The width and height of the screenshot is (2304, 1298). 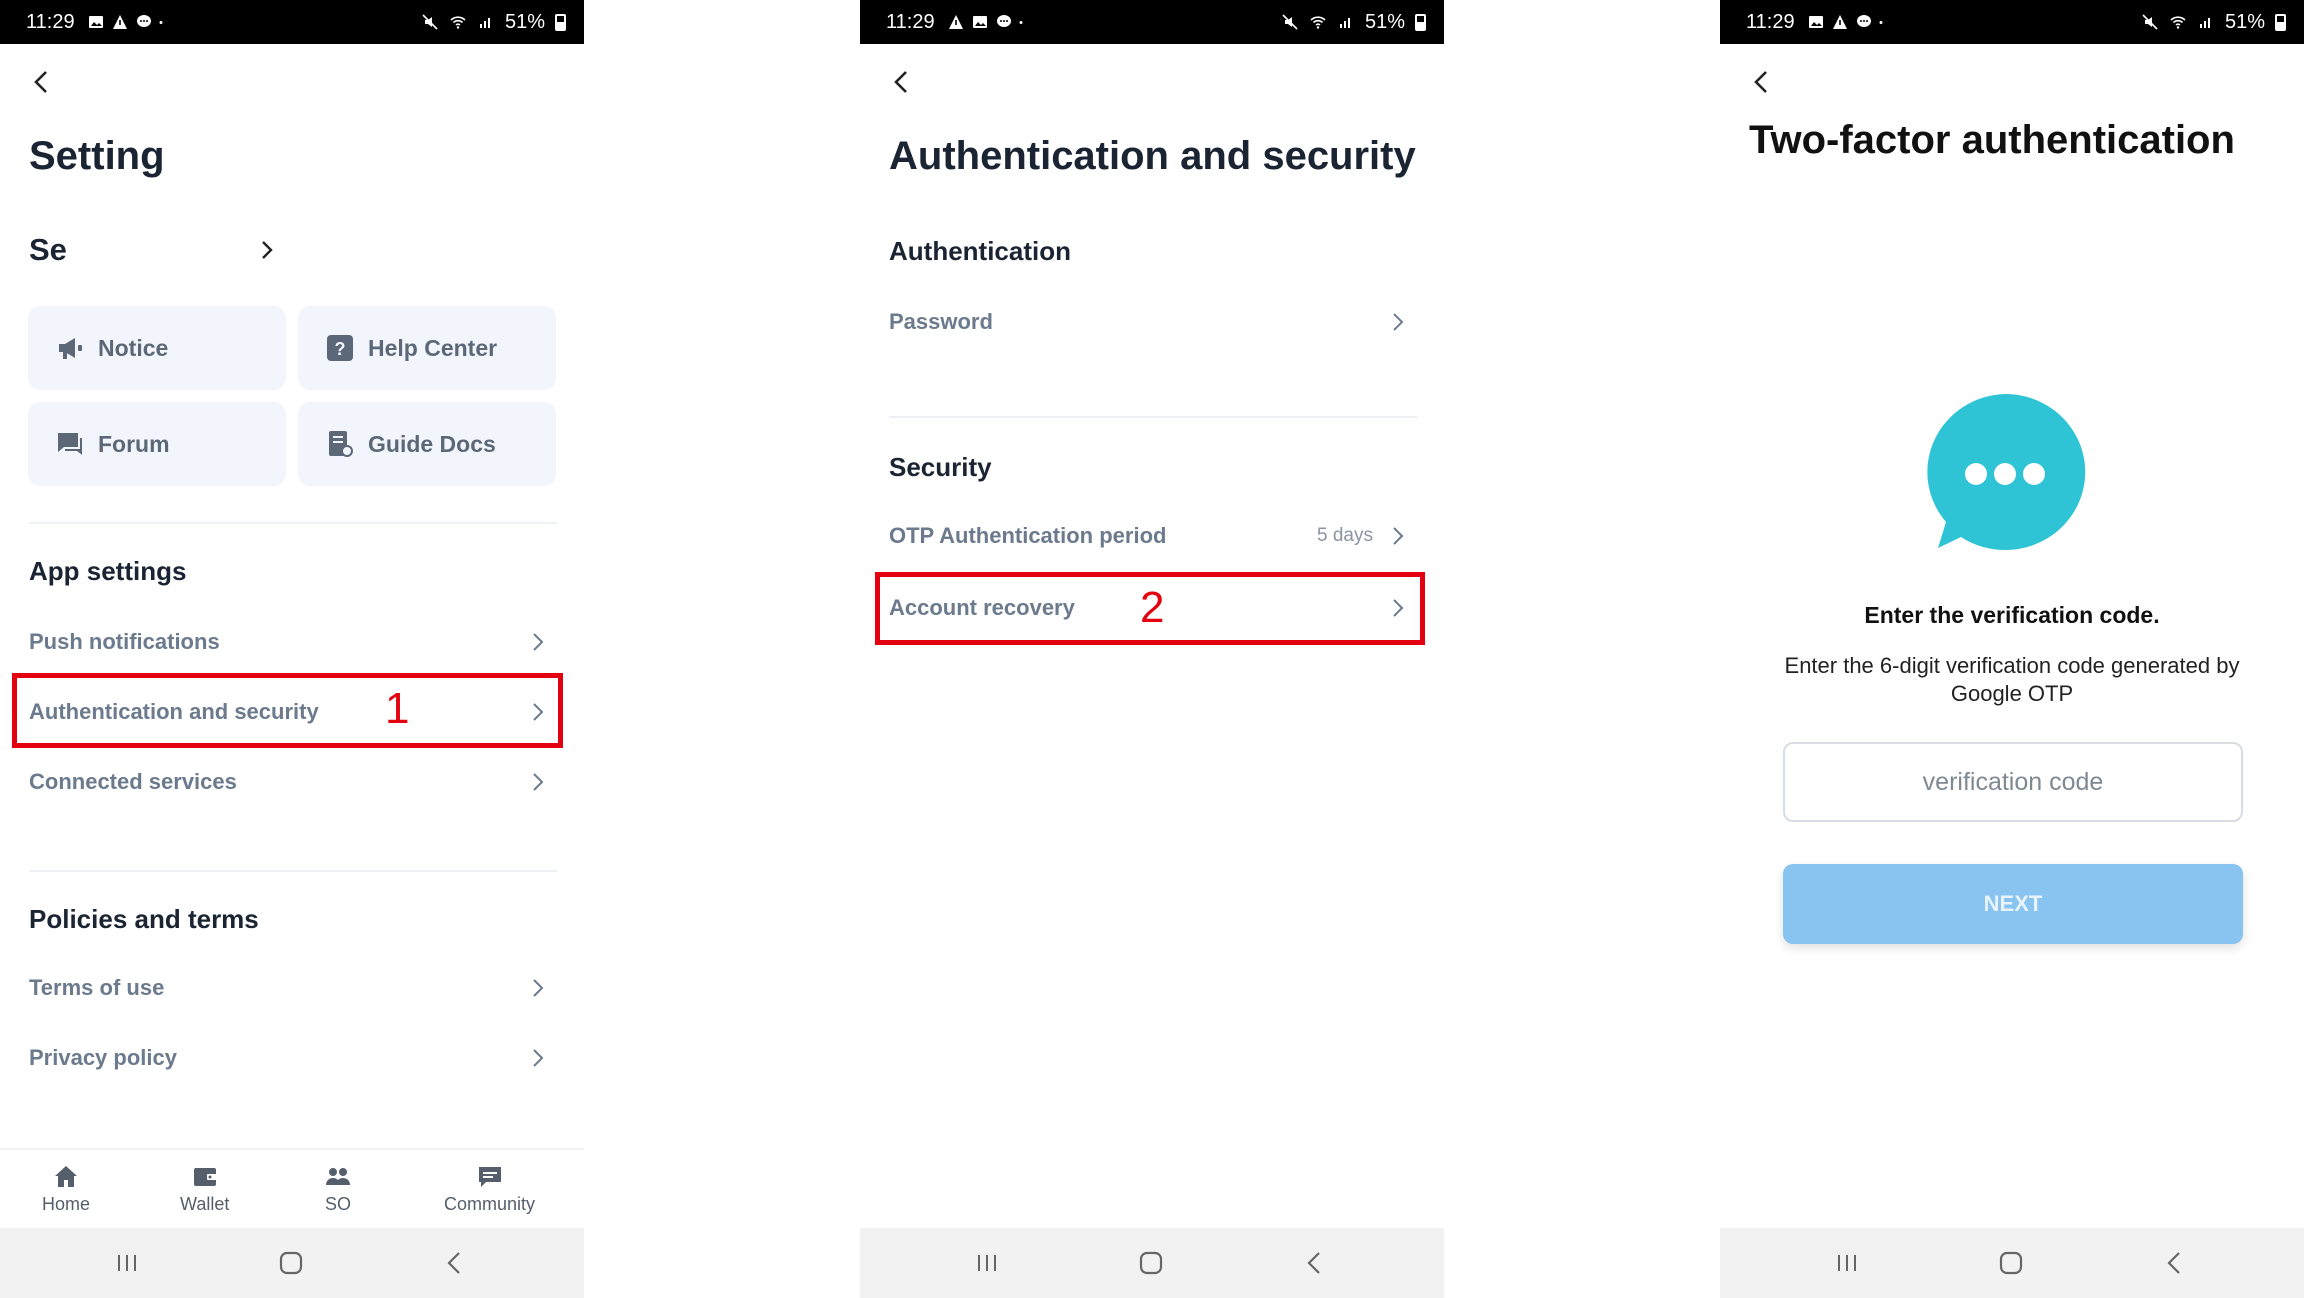 I want to click on verify-title: Enter the verification code., so click(x=2012, y=615).